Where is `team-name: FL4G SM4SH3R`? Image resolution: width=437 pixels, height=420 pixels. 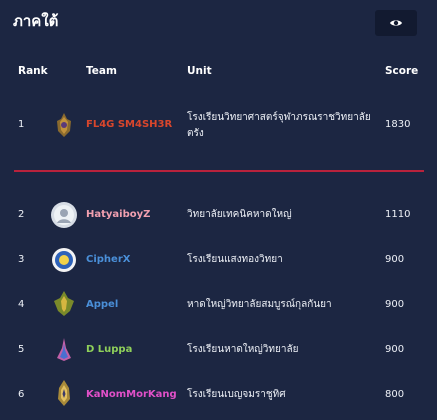 team-name: FL4G SM4SH3R is located at coordinates (129, 124).